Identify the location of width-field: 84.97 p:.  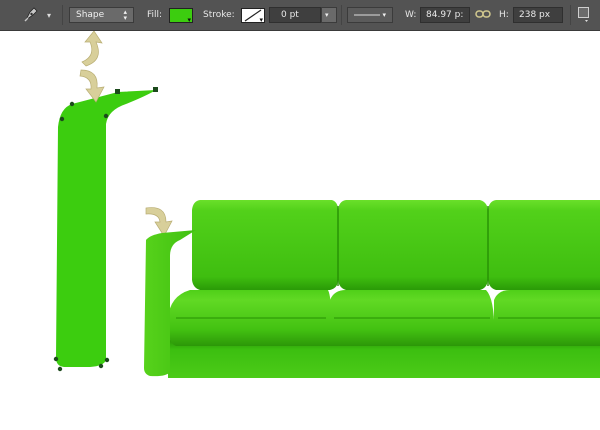
(445, 15).